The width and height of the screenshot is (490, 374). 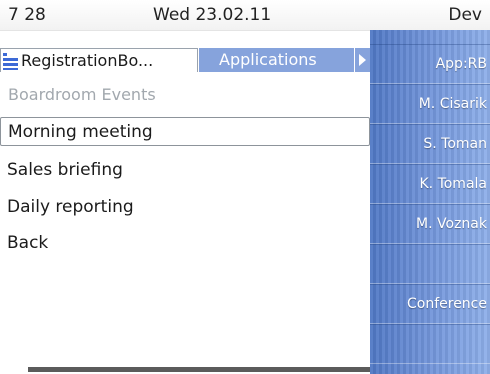 I want to click on softkey-label: S. Toman, so click(x=455, y=144).